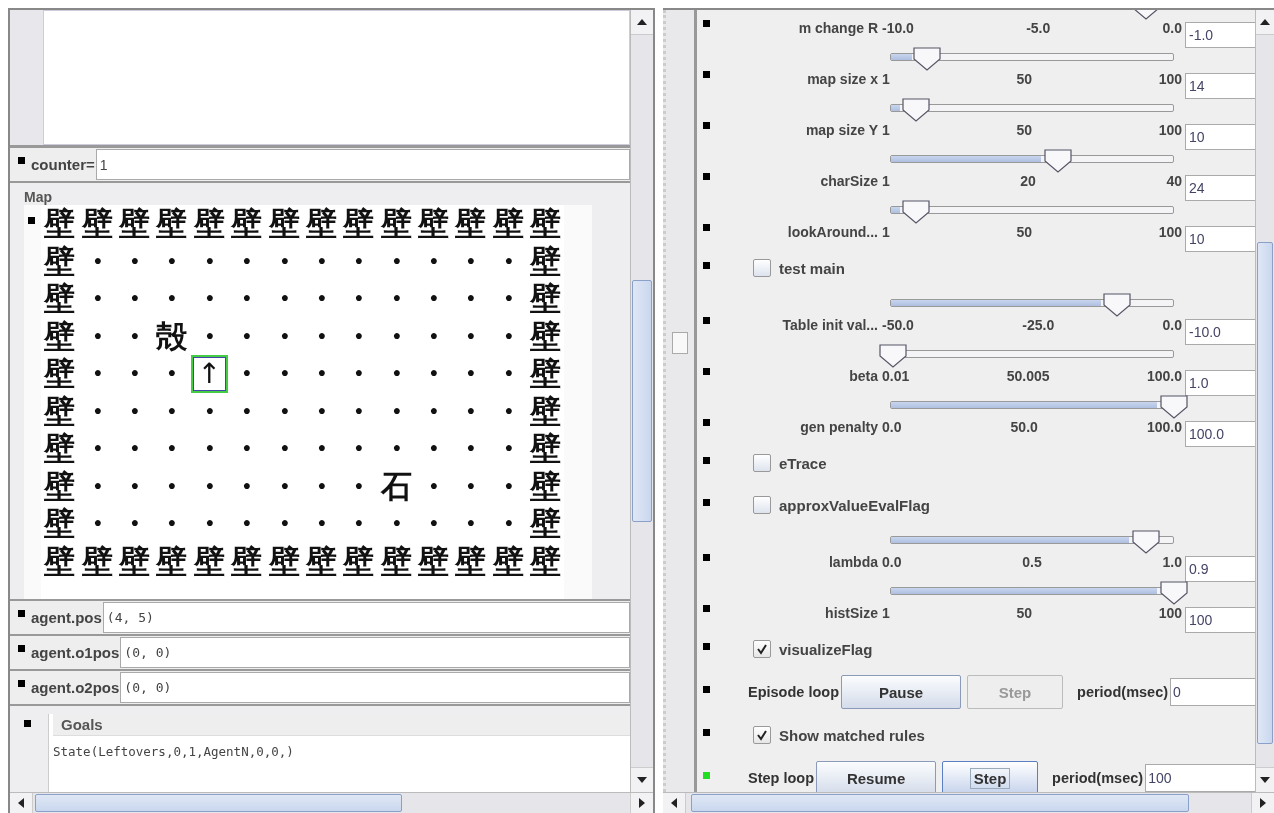 This screenshot has height=813, width=1274. Describe the element at coordinates (1098, 778) in the screenshot. I see `period-label: period(msec)` at that location.